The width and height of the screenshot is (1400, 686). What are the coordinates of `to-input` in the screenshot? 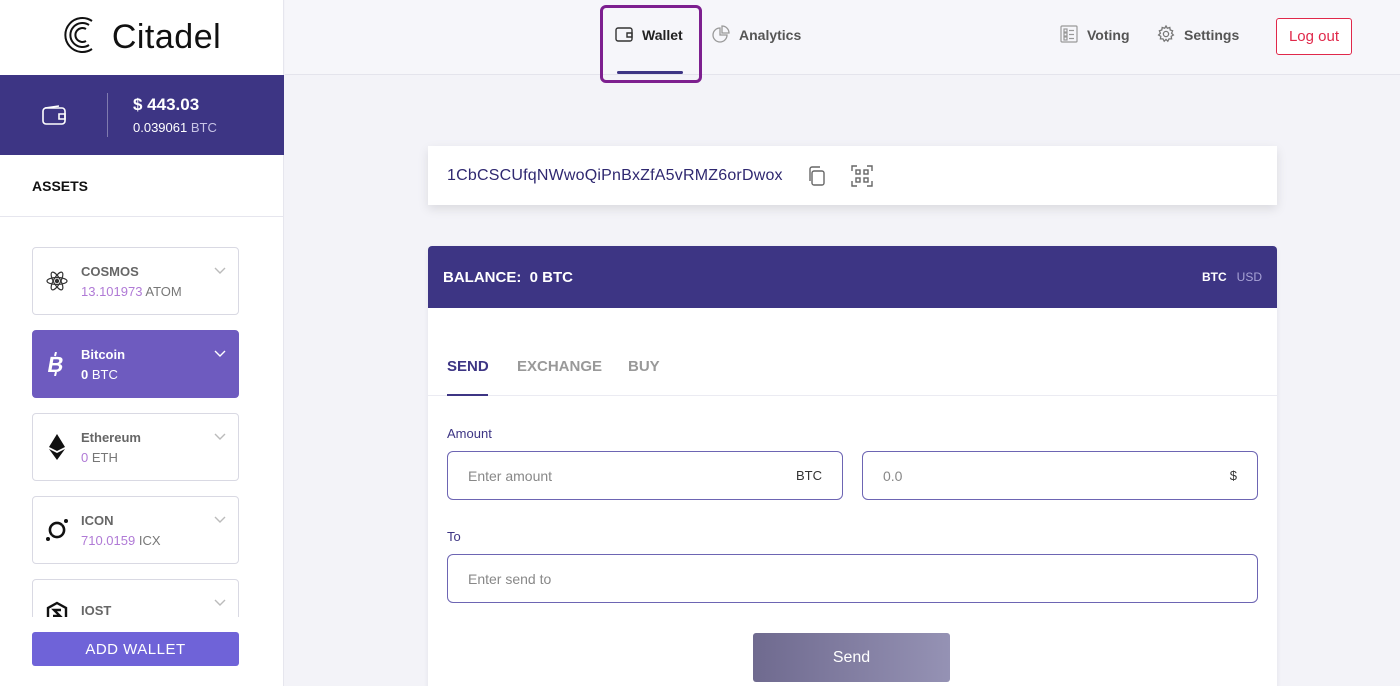 It's located at (852, 578).